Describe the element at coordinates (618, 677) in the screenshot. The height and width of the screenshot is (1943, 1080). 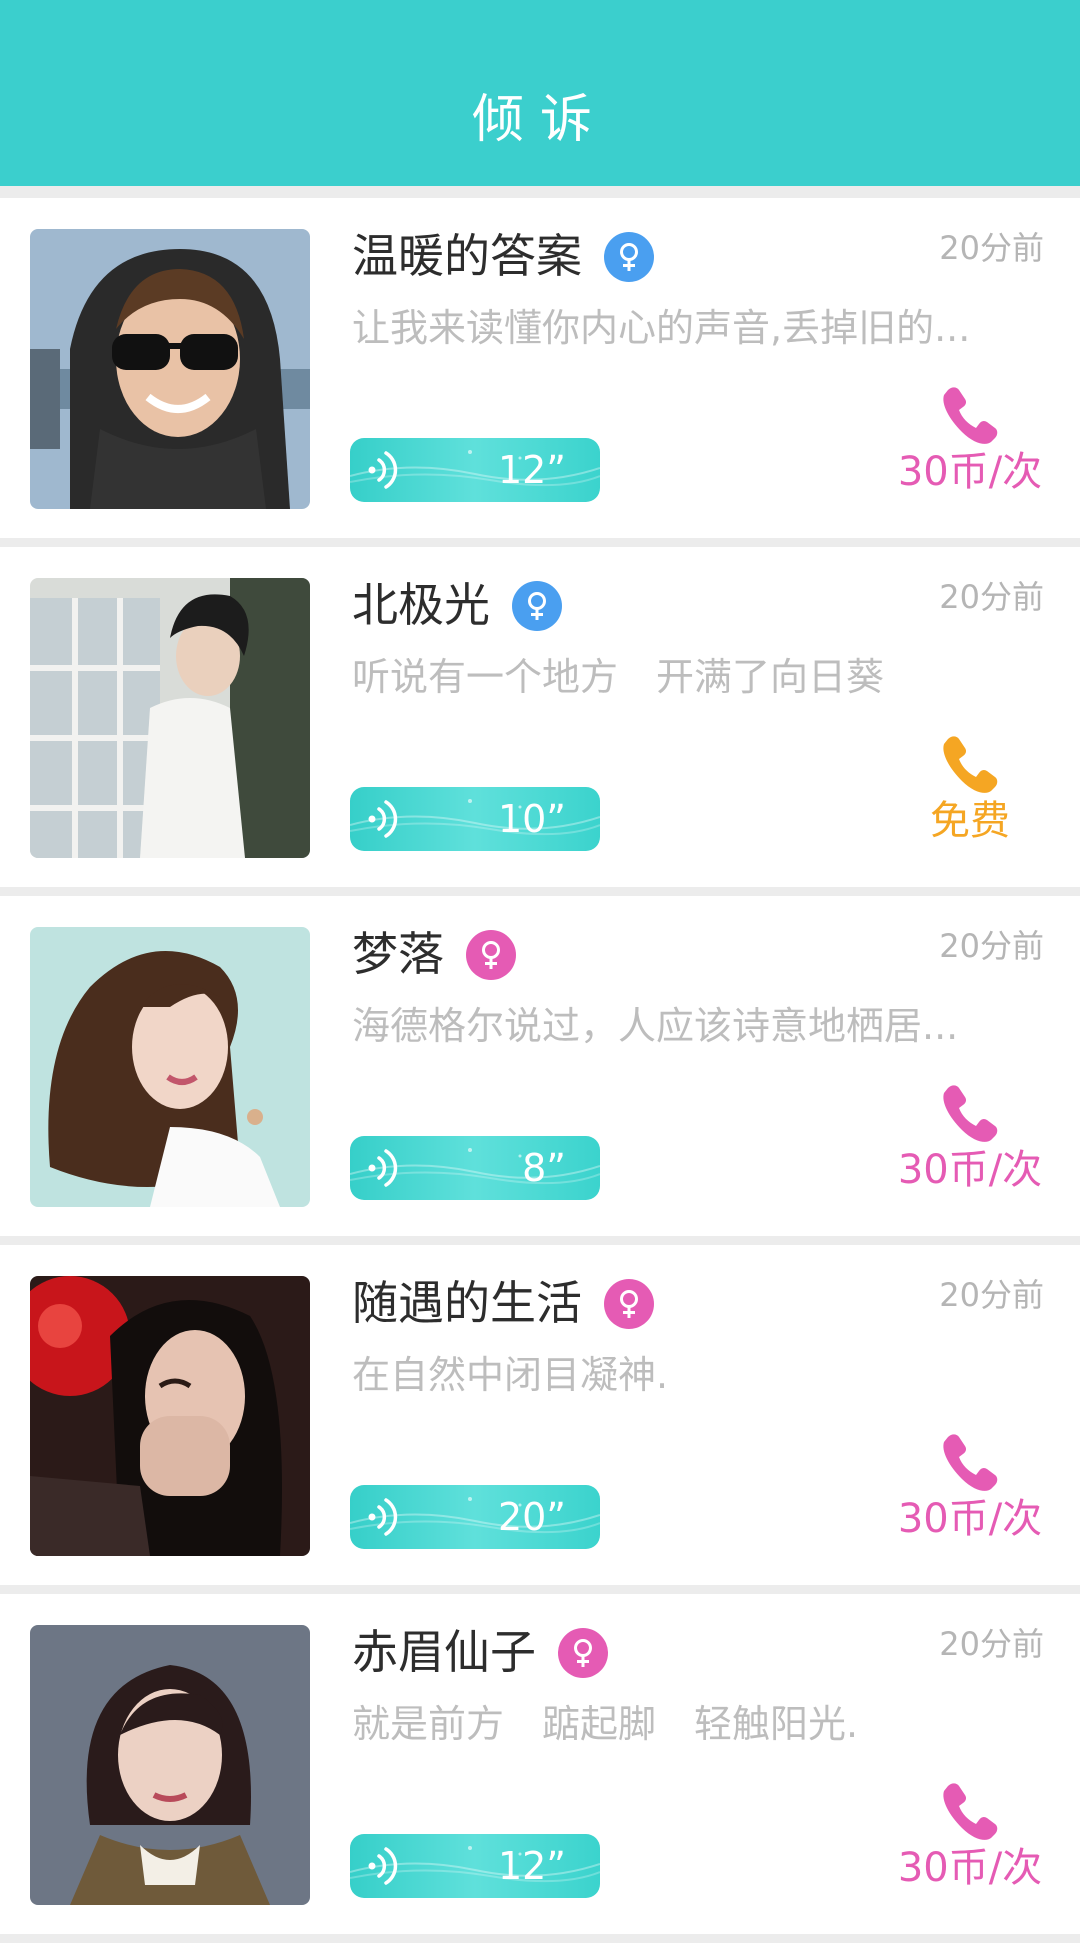
I see `intro-text: 听说有一个地方 开满了向日葵` at that location.